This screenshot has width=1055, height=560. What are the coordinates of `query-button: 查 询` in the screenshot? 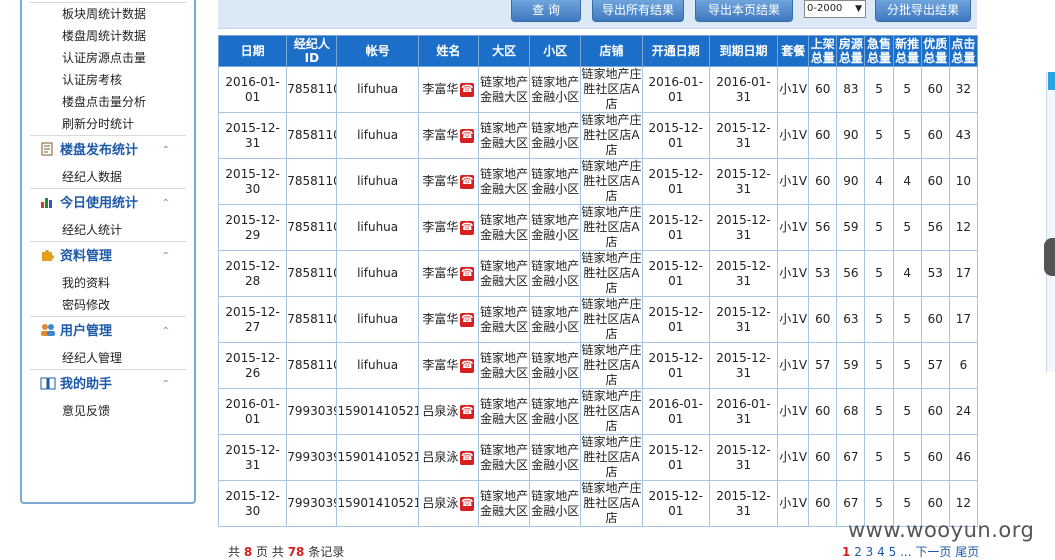 It's located at (546, 11).